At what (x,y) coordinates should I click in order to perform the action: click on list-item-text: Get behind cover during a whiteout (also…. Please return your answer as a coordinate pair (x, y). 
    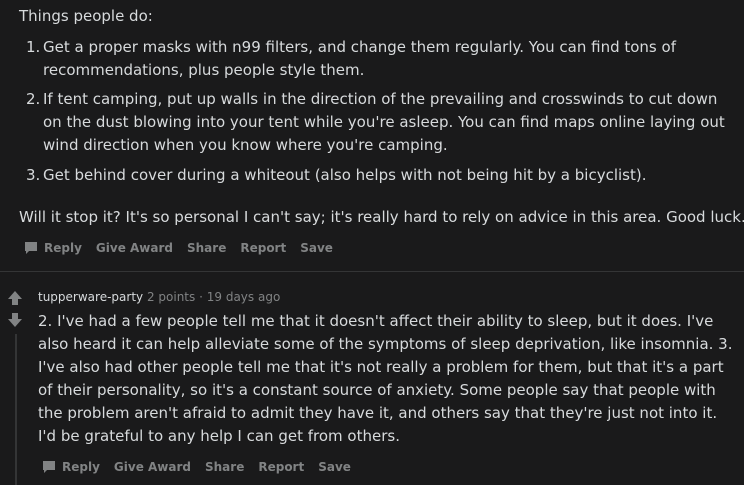
    Looking at the image, I should click on (345, 175).